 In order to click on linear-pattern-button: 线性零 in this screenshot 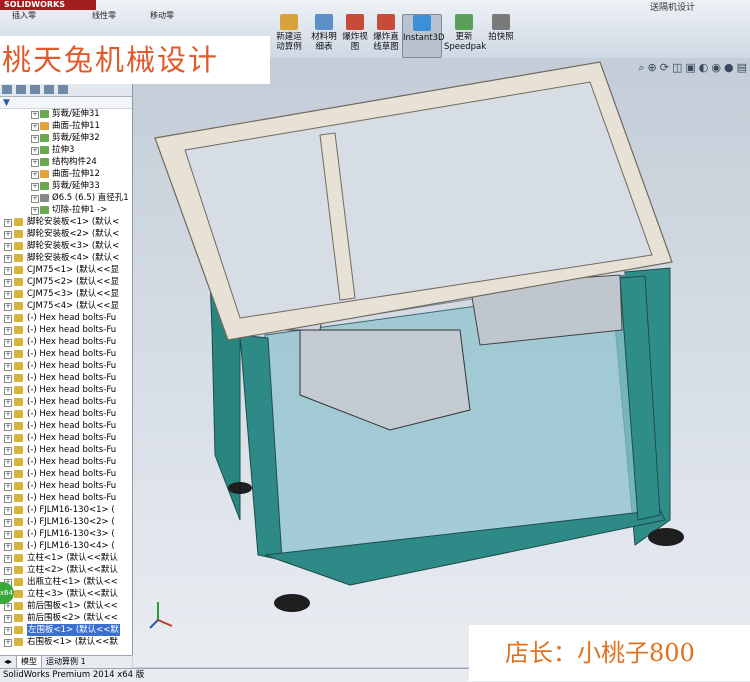, I will do `click(104, 15)`.